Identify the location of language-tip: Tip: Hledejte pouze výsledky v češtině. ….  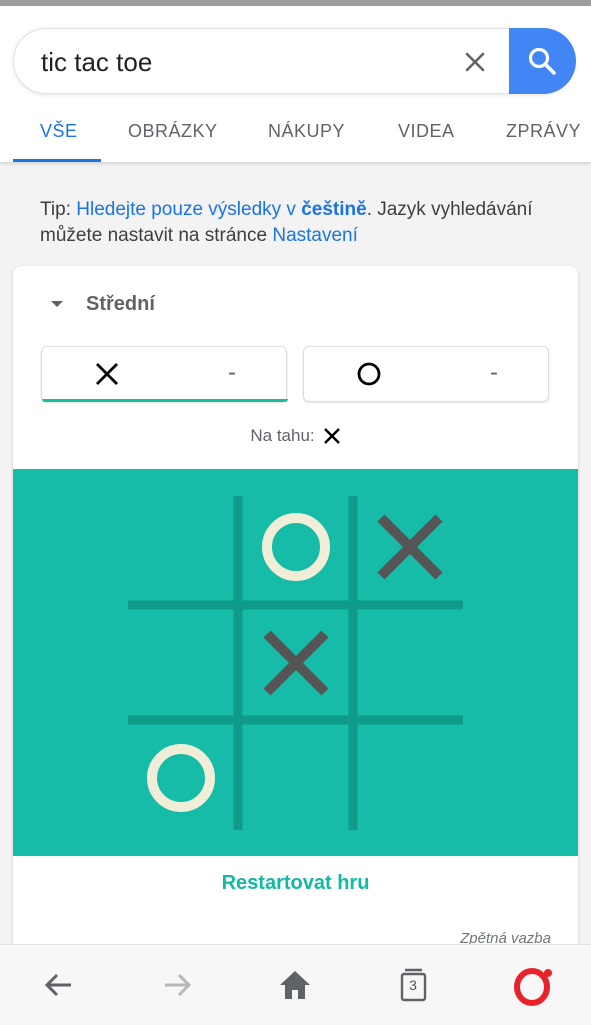
(300, 223).